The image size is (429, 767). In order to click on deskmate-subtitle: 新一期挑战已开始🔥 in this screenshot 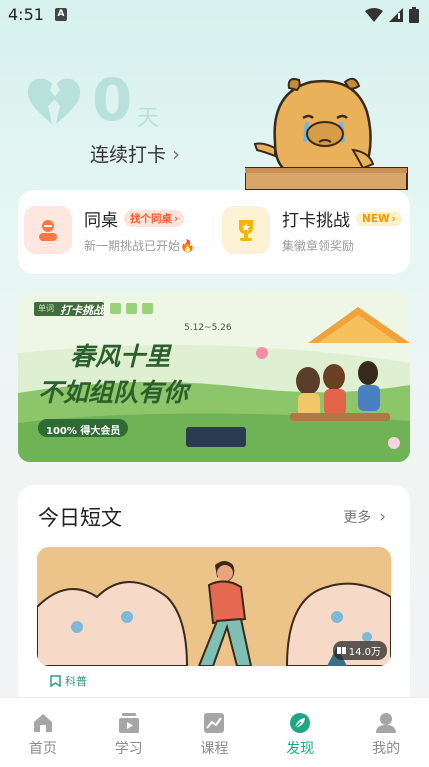, I will do `click(139, 246)`.